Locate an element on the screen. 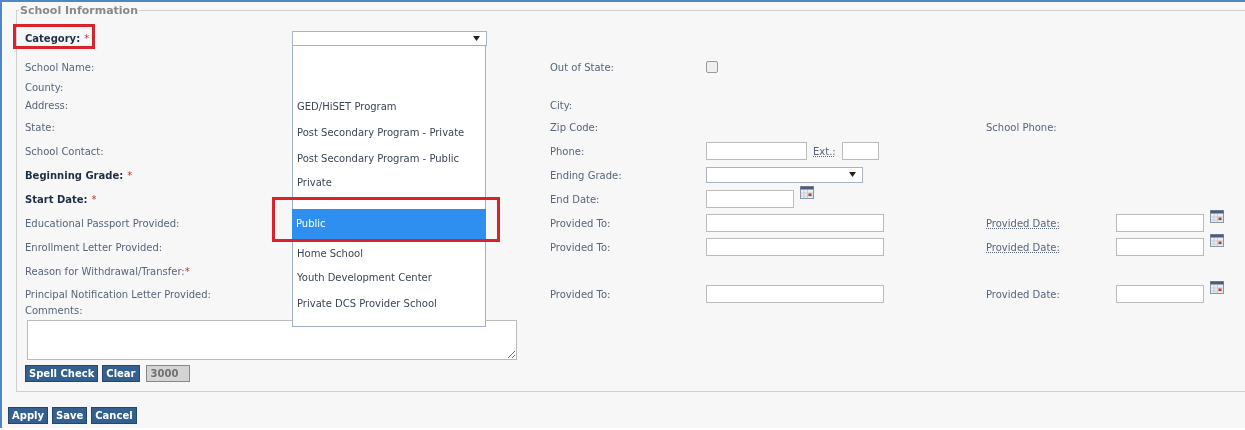 This screenshot has height=430, width=1245. dropdown-option: Home School is located at coordinates (389, 252).